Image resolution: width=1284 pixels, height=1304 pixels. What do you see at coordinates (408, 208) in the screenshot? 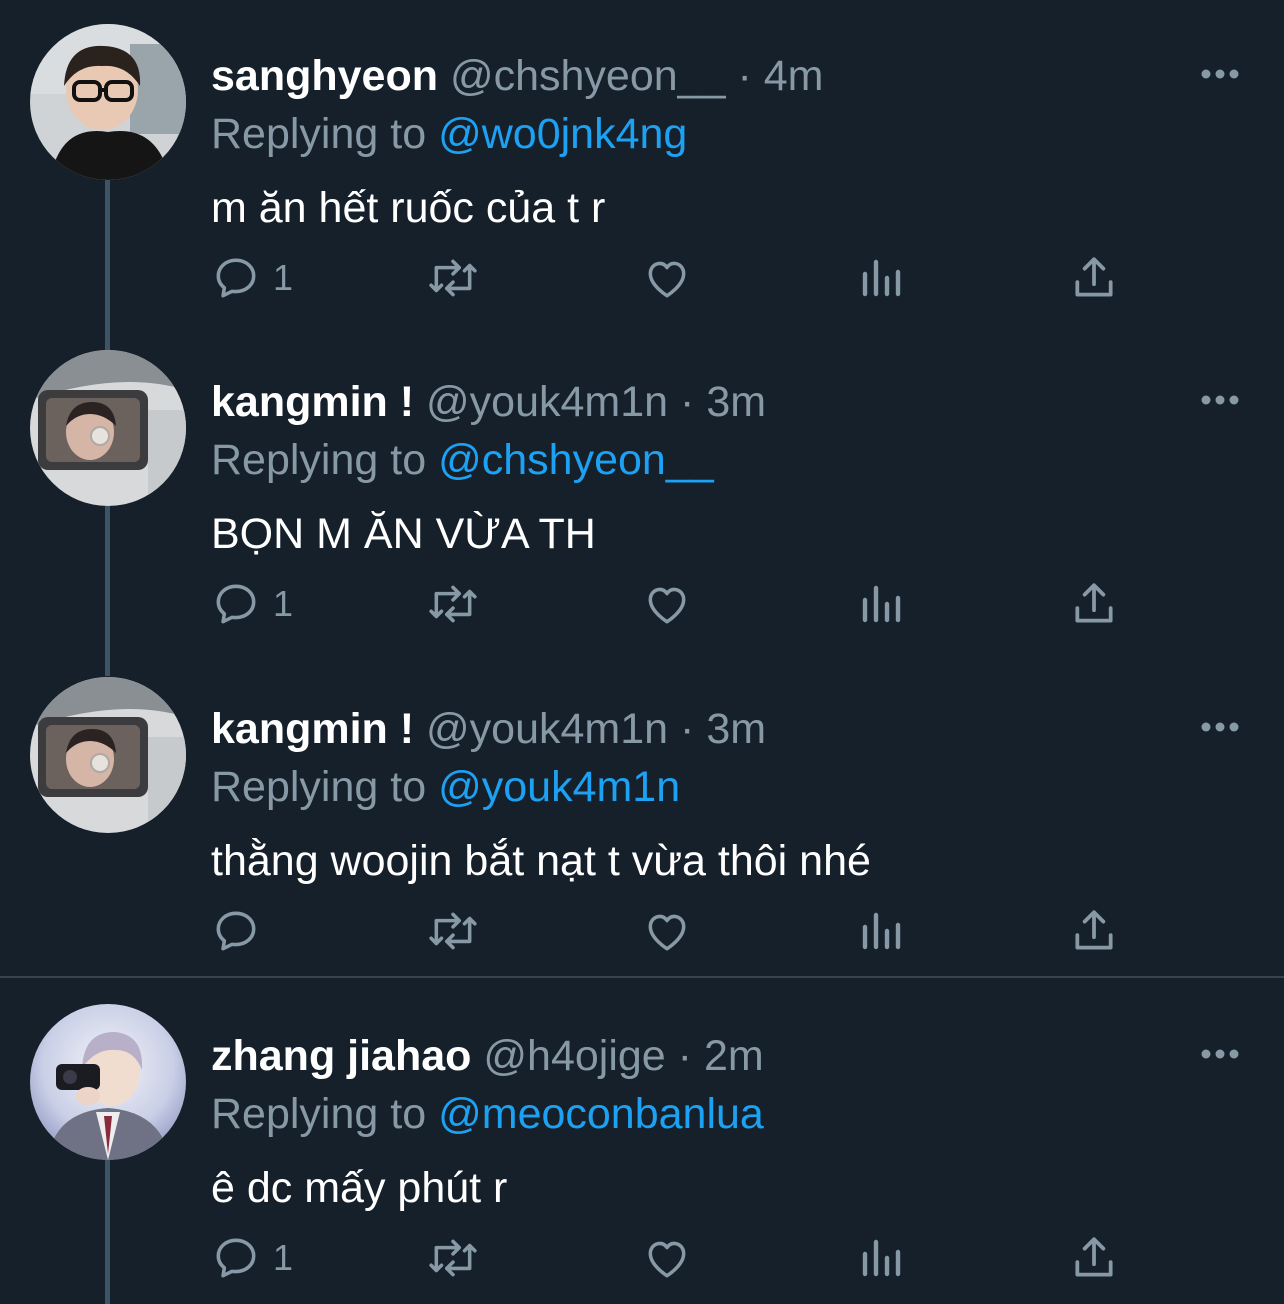
I see `tweet-text: m ăn hết ruốc của t r` at bounding box center [408, 208].